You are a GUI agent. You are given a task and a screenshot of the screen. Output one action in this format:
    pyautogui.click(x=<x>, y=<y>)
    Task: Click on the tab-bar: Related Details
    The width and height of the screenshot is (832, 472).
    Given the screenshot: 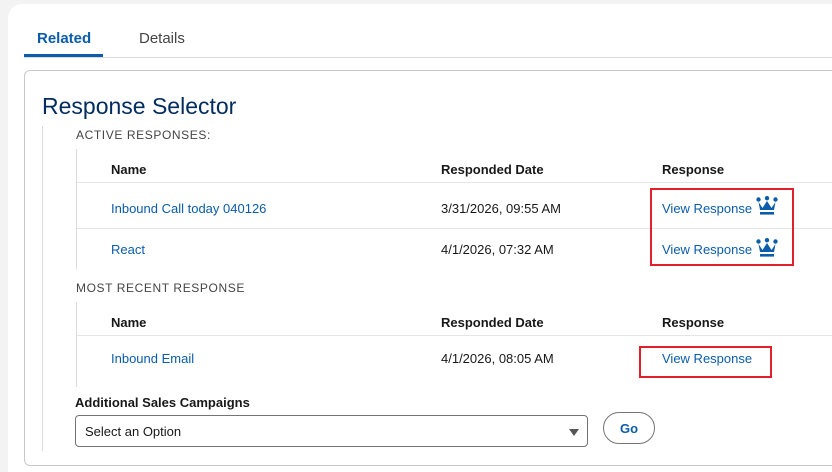 What is the action you would take?
    pyautogui.click(x=428, y=31)
    